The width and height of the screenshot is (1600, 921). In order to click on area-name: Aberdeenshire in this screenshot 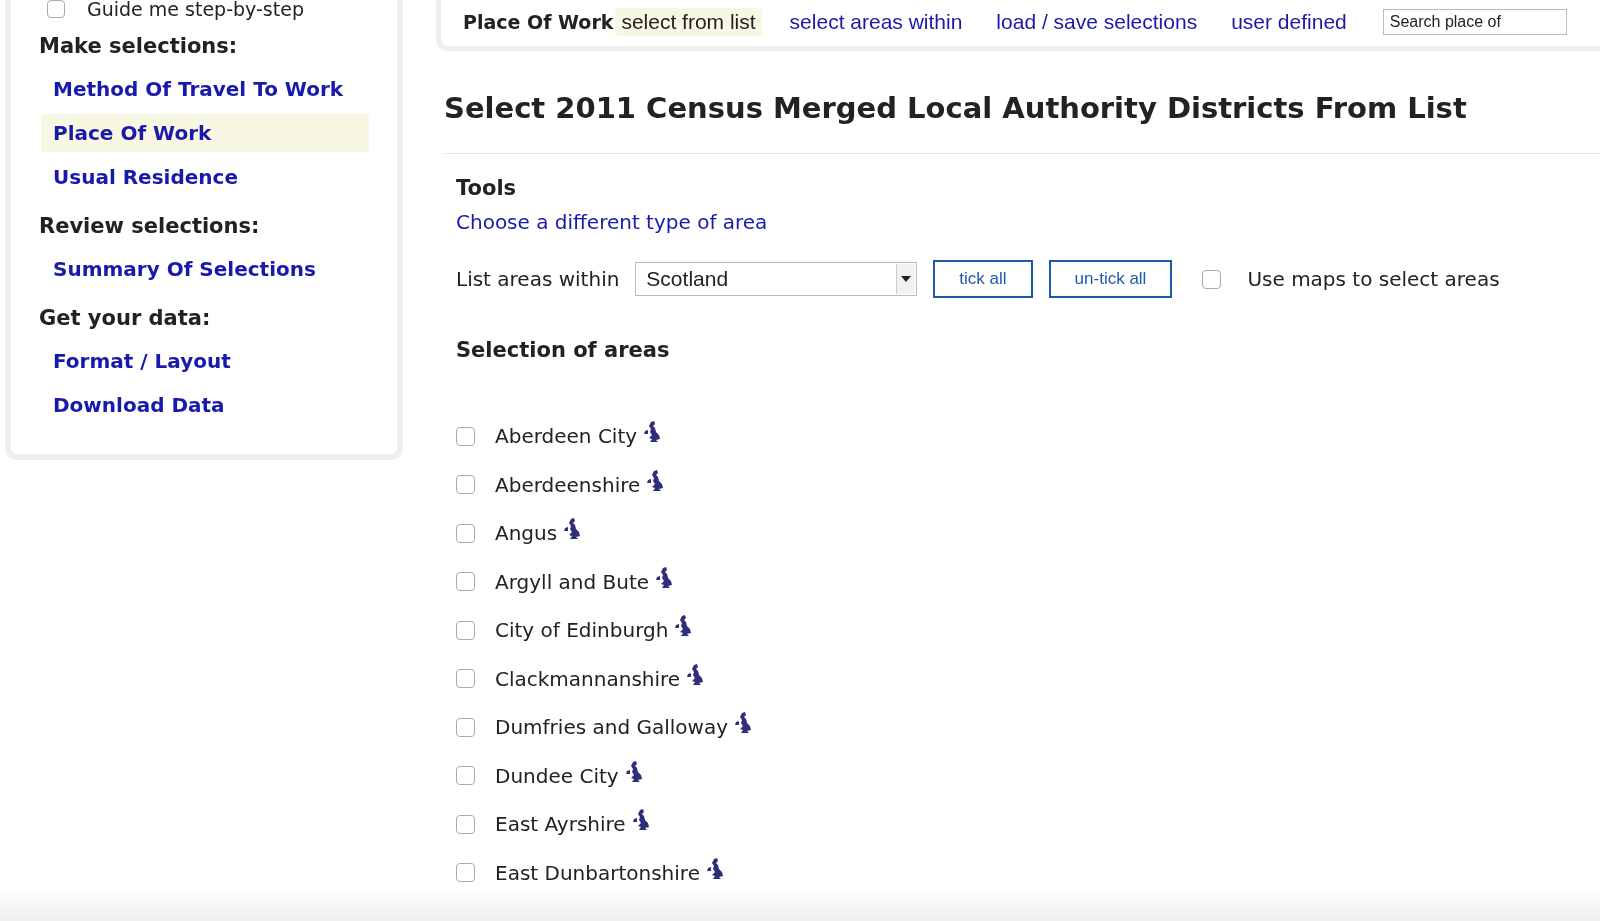, I will do `click(568, 484)`.